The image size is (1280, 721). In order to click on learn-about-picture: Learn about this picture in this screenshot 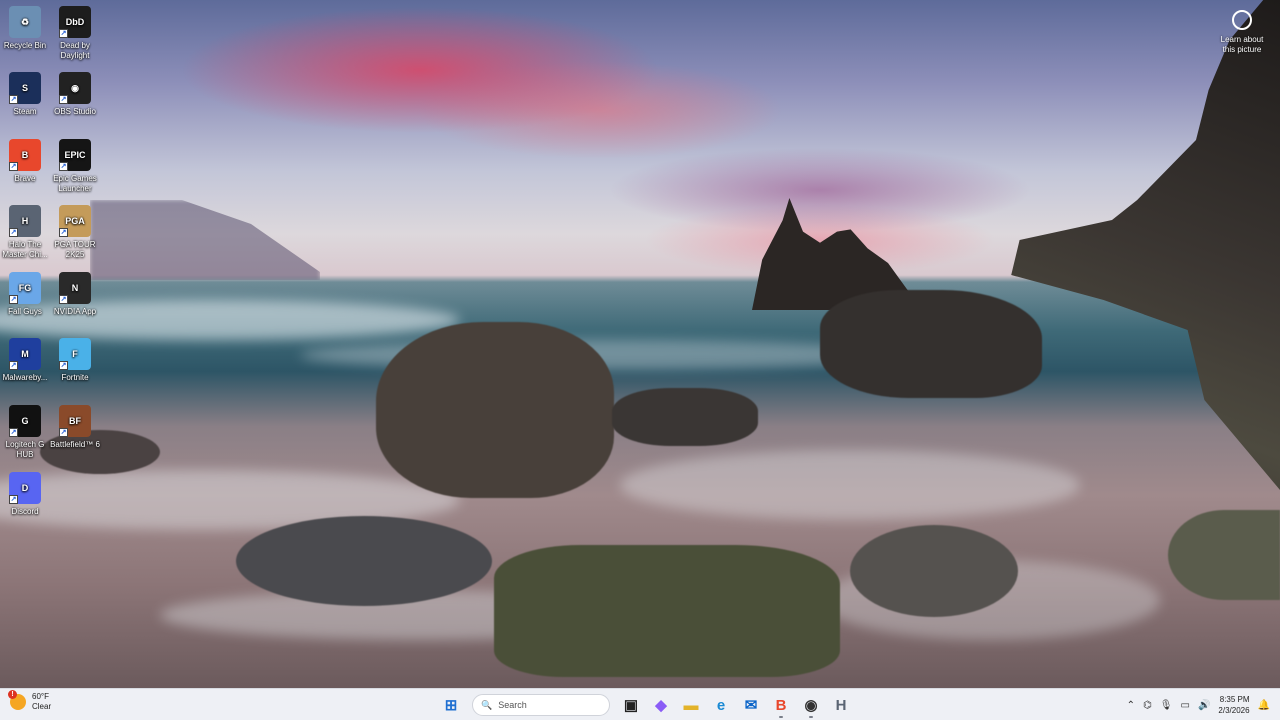, I will do `click(1242, 31)`.